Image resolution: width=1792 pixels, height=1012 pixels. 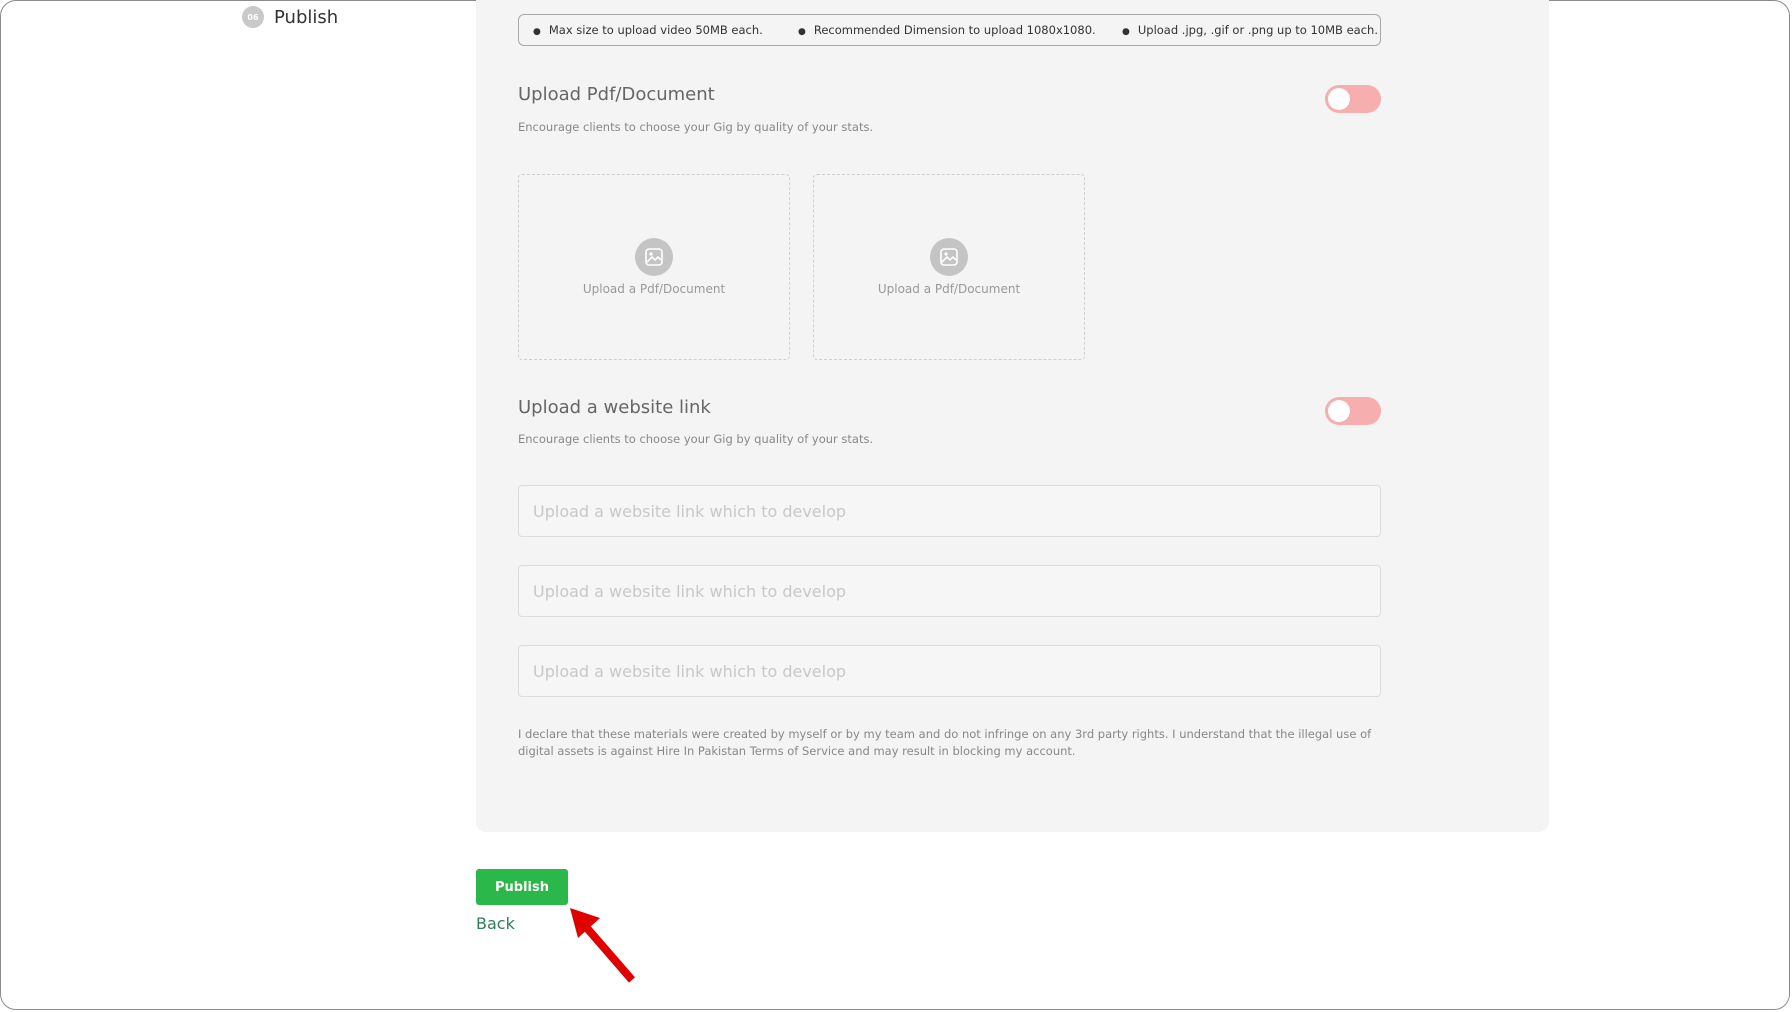 What do you see at coordinates (614, 407) in the screenshot?
I see `link-section-title: Upload a website link` at bounding box center [614, 407].